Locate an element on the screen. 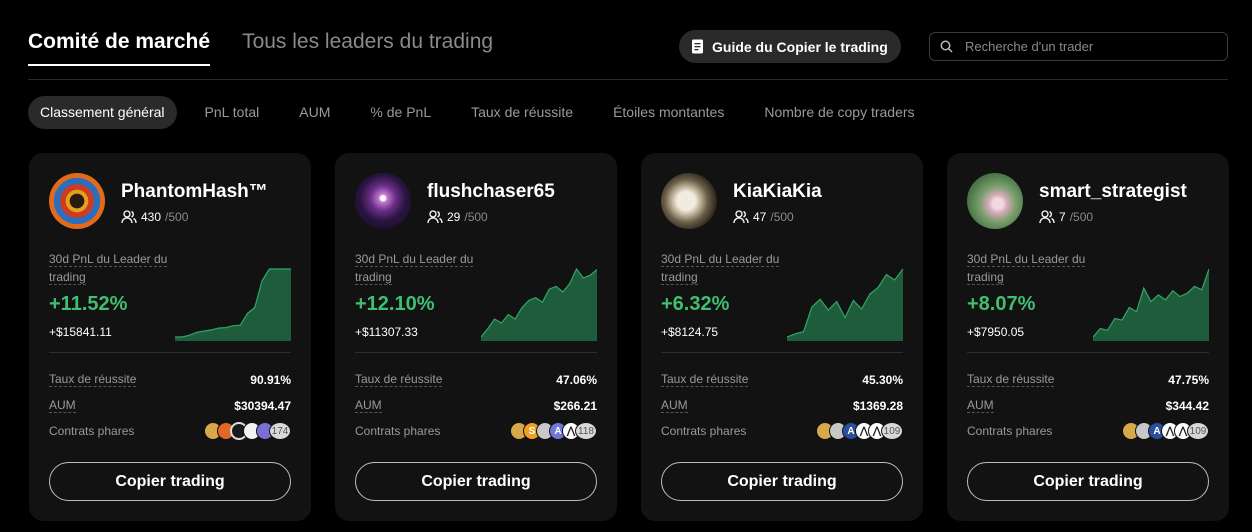  win-rate-value: 90.91% is located at coordinates (270, 379).